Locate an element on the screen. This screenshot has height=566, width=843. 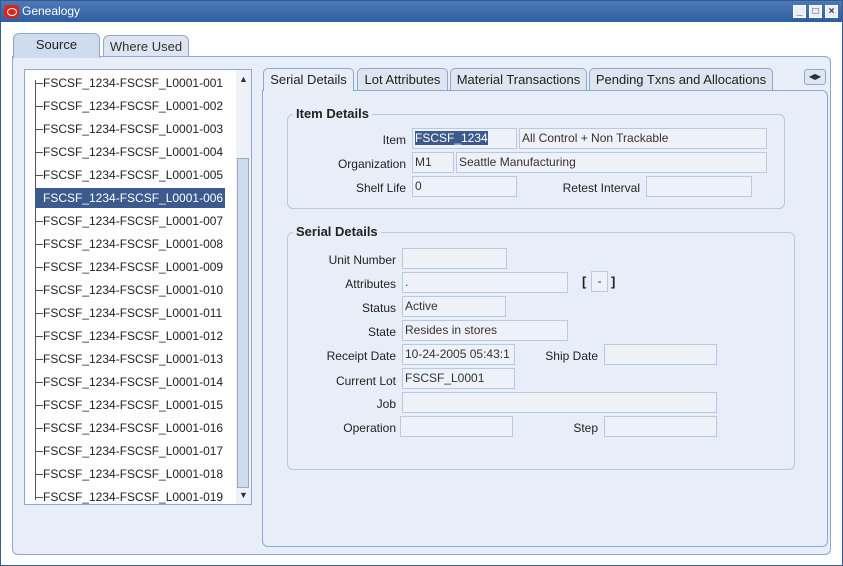
item-field: FSCSF_1234 is located at coordinates (464, 138).